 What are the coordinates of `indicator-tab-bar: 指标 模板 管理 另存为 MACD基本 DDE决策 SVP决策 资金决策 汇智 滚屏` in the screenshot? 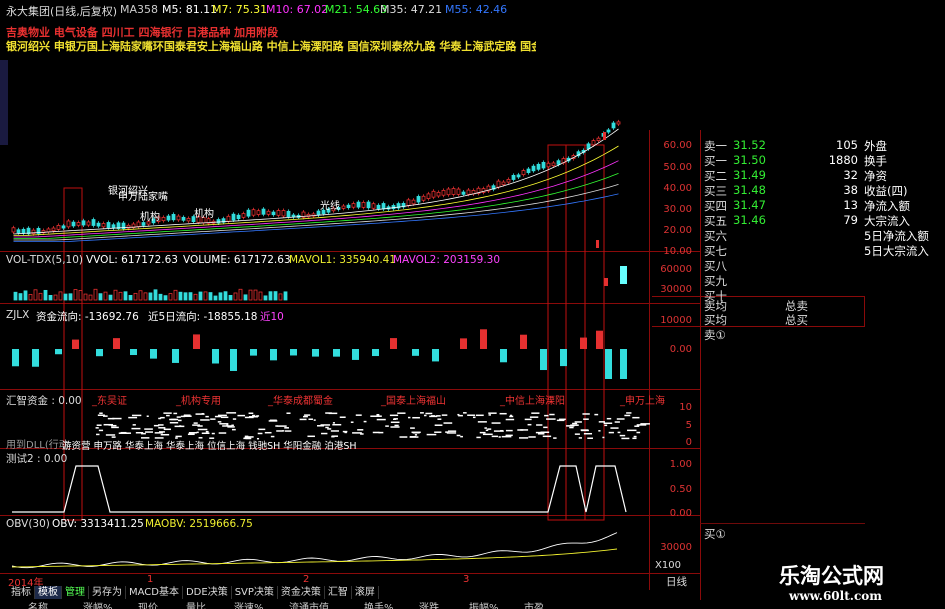 It's located at (193, 592).